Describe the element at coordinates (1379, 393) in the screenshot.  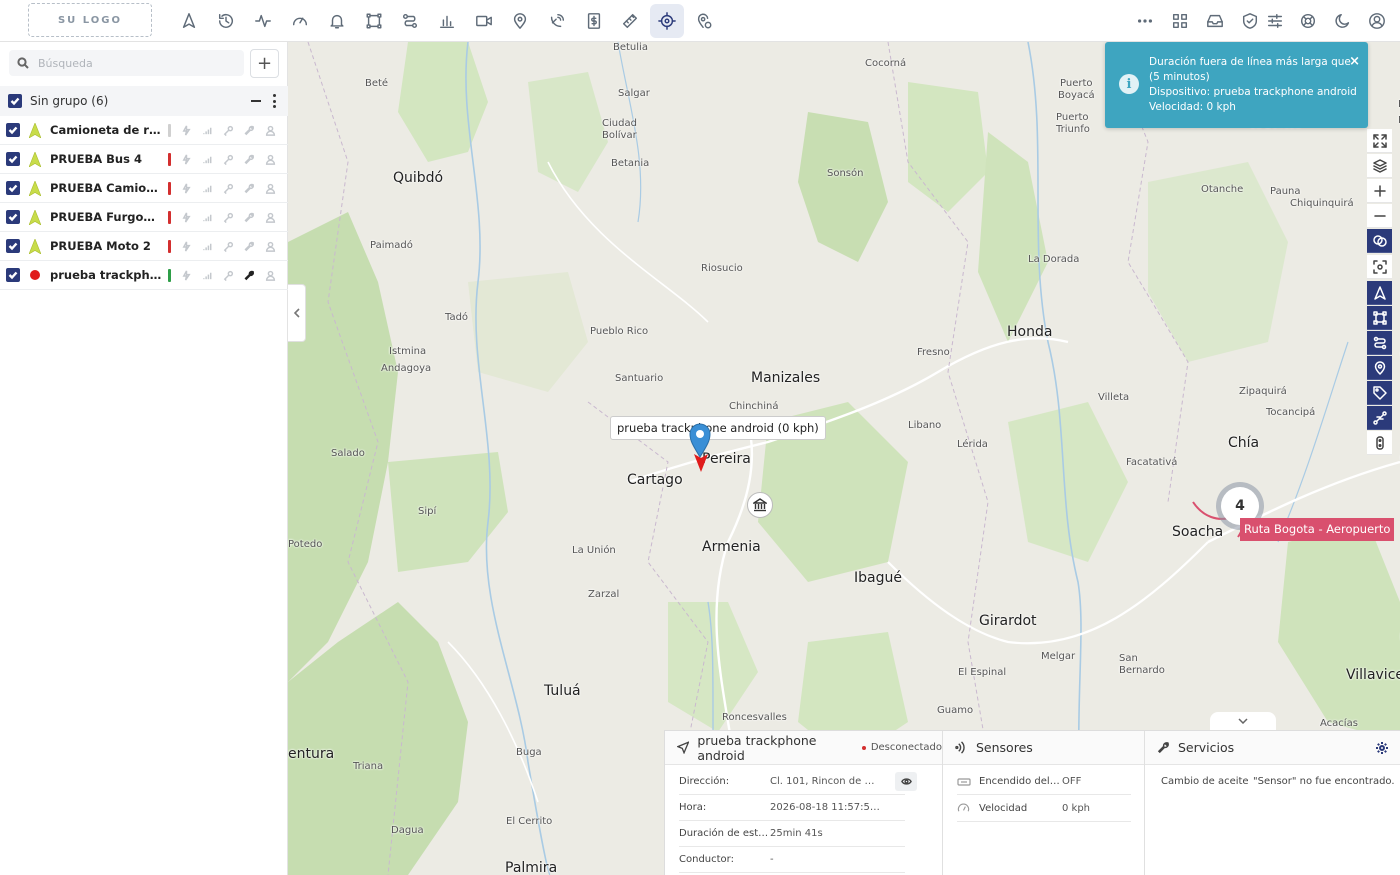
I see `tag-icon` at that location.